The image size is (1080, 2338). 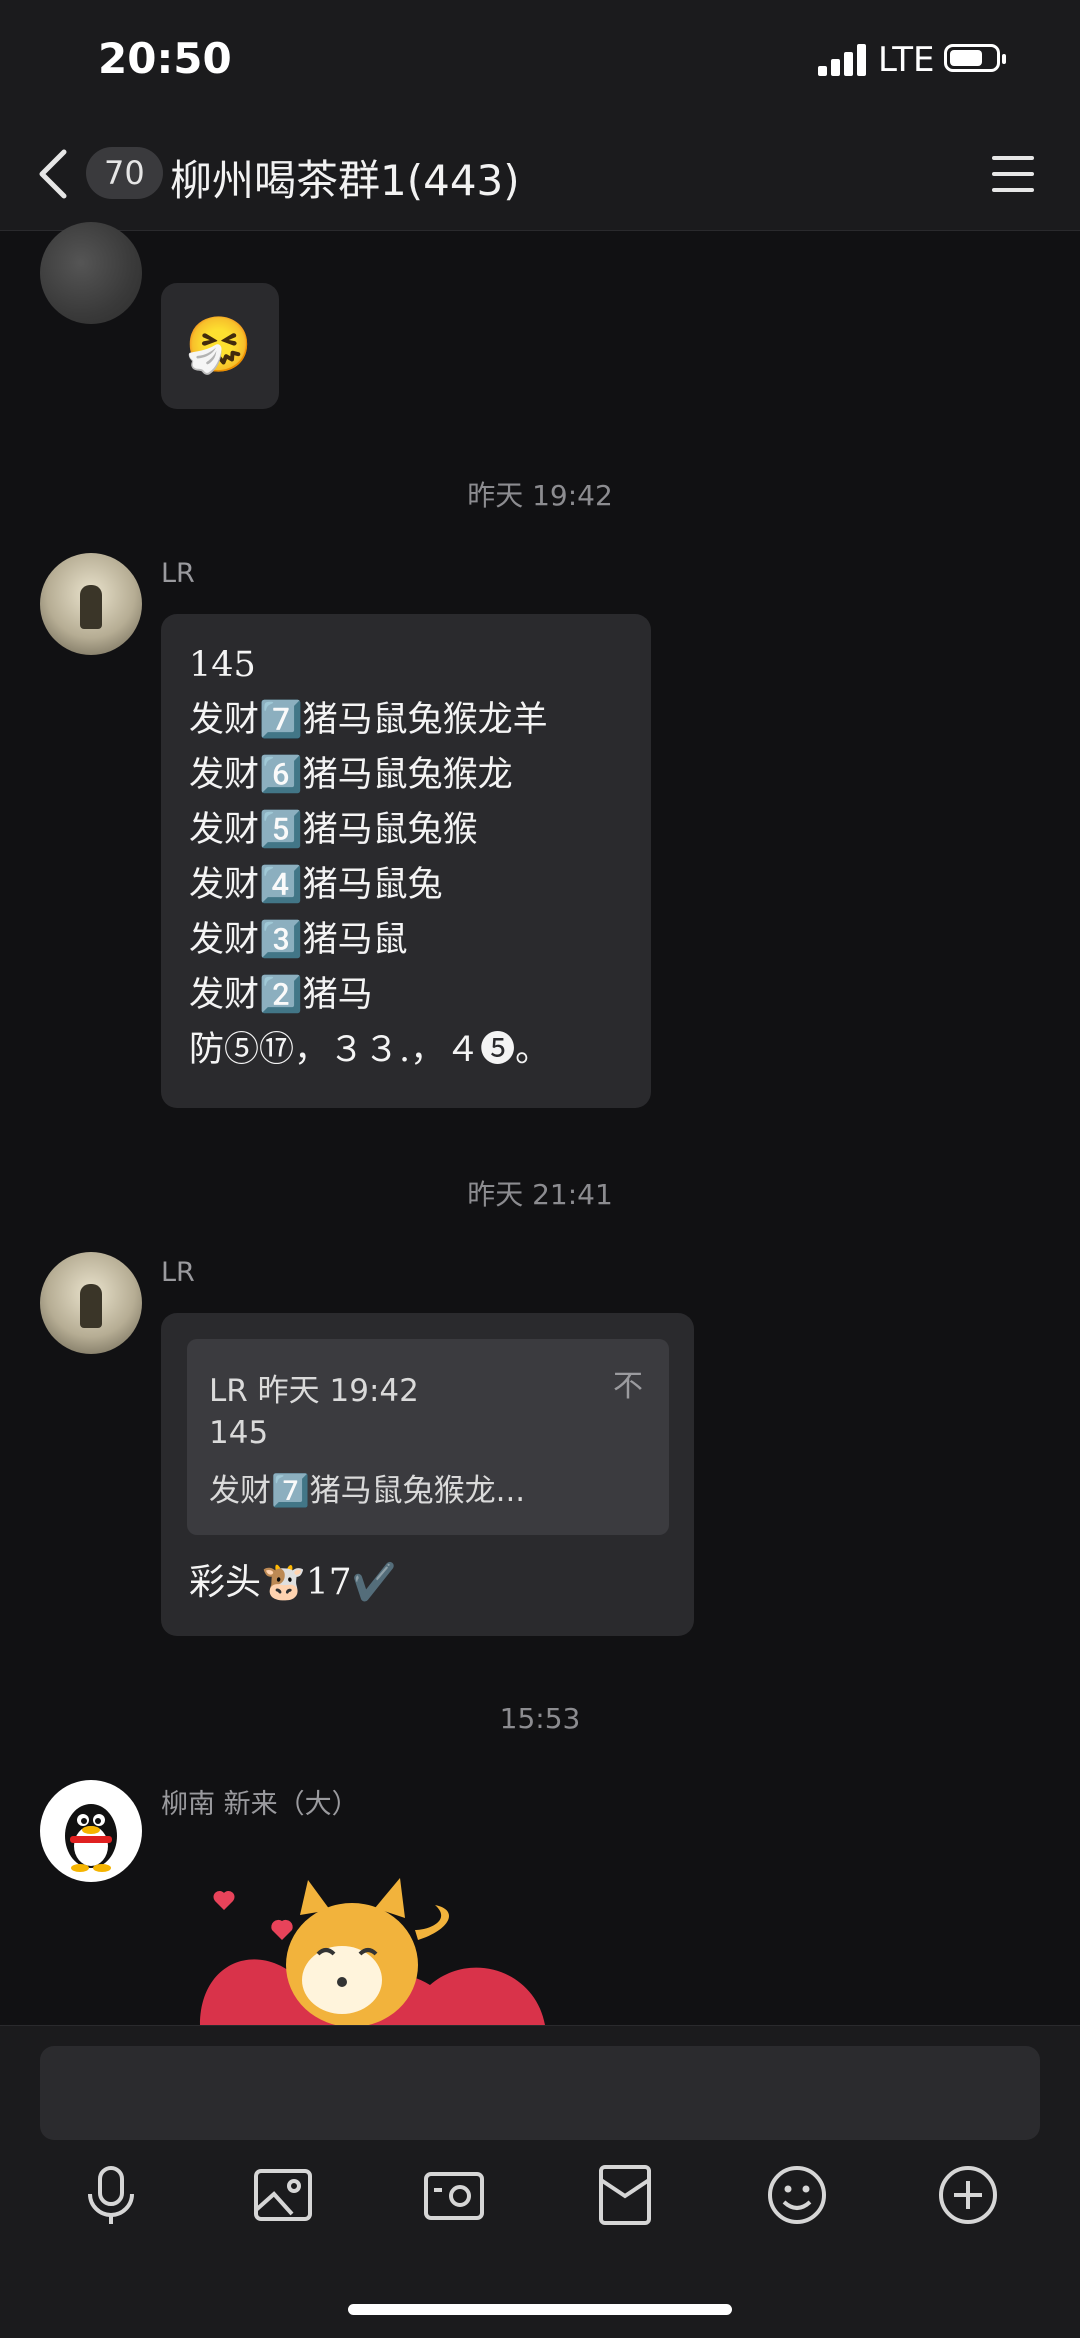 What do you see at coordinates (370, 1947) in the screenshot?
I see `sticker-image` at bounding box center [370, 1947].